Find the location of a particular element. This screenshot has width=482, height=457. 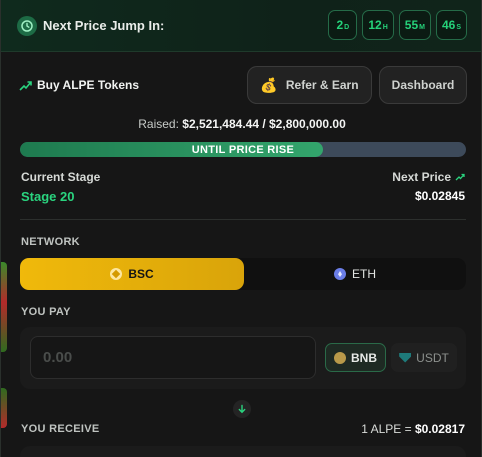

countdown-bar: Next Price Jump In: 2D 12 H 55 M 46 S is located at coordinates (241, 26).